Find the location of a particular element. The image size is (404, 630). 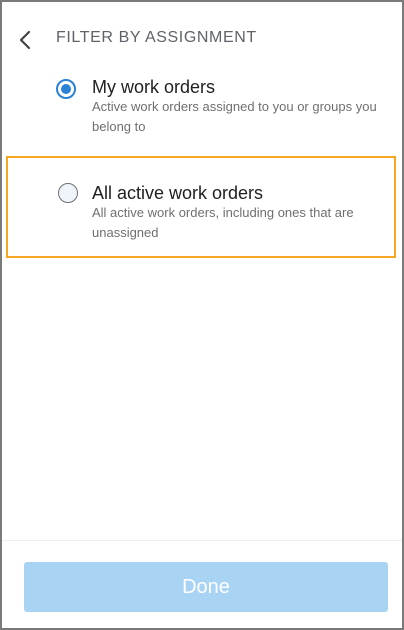

header: FILTER BY ASSIGNMENT is located at coordinates (202, 38).